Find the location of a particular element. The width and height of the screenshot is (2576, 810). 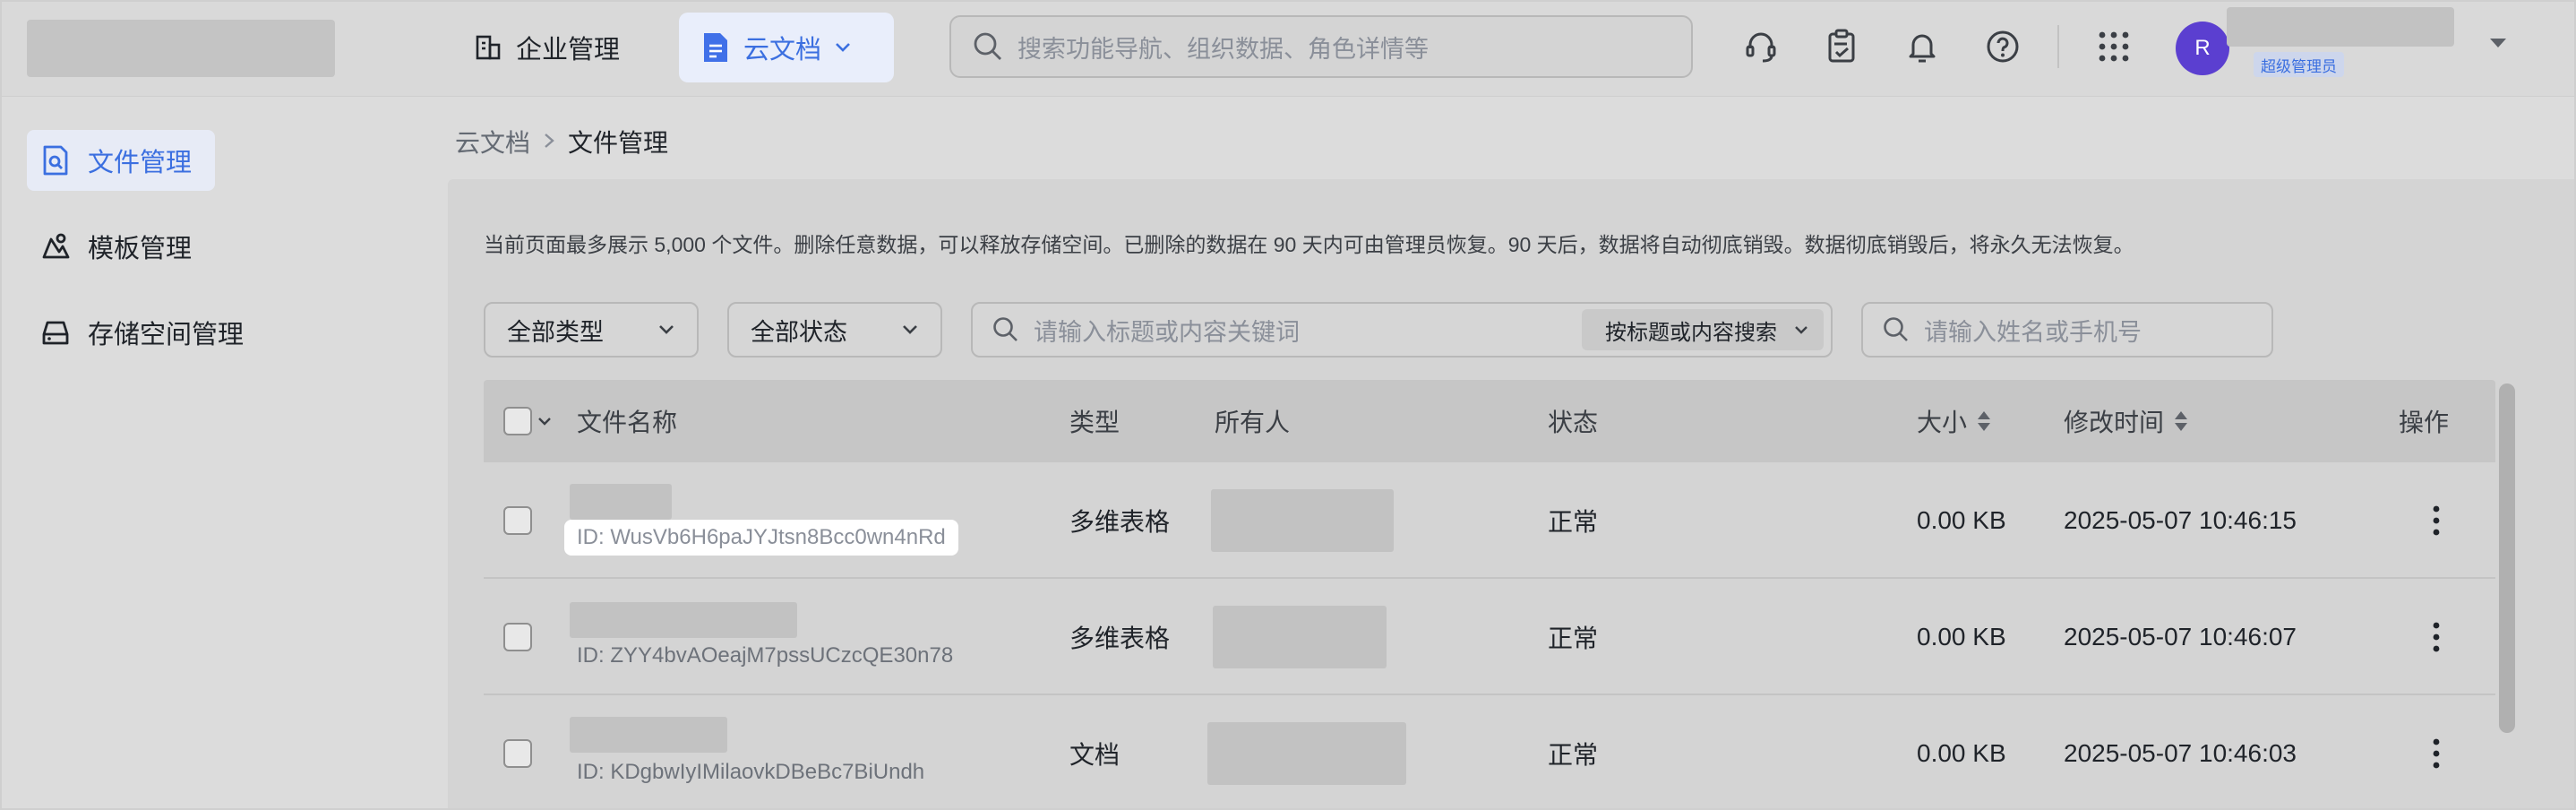

nav-cloud-docs: 云文档 is located at coordinates (786, 47).